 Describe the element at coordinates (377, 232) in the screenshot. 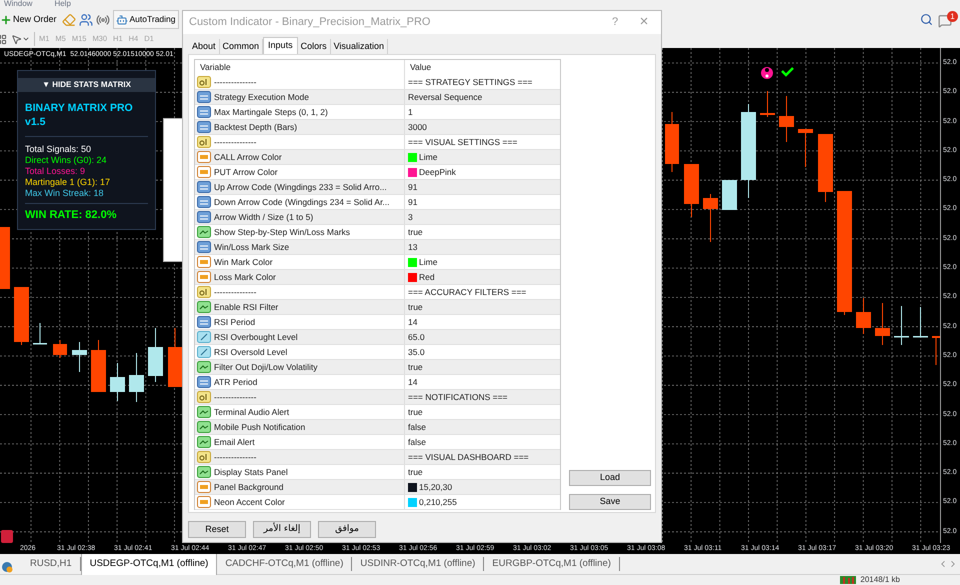

I see `table-row: Show Step-by-Step Win/Loss Marks true` at that location.